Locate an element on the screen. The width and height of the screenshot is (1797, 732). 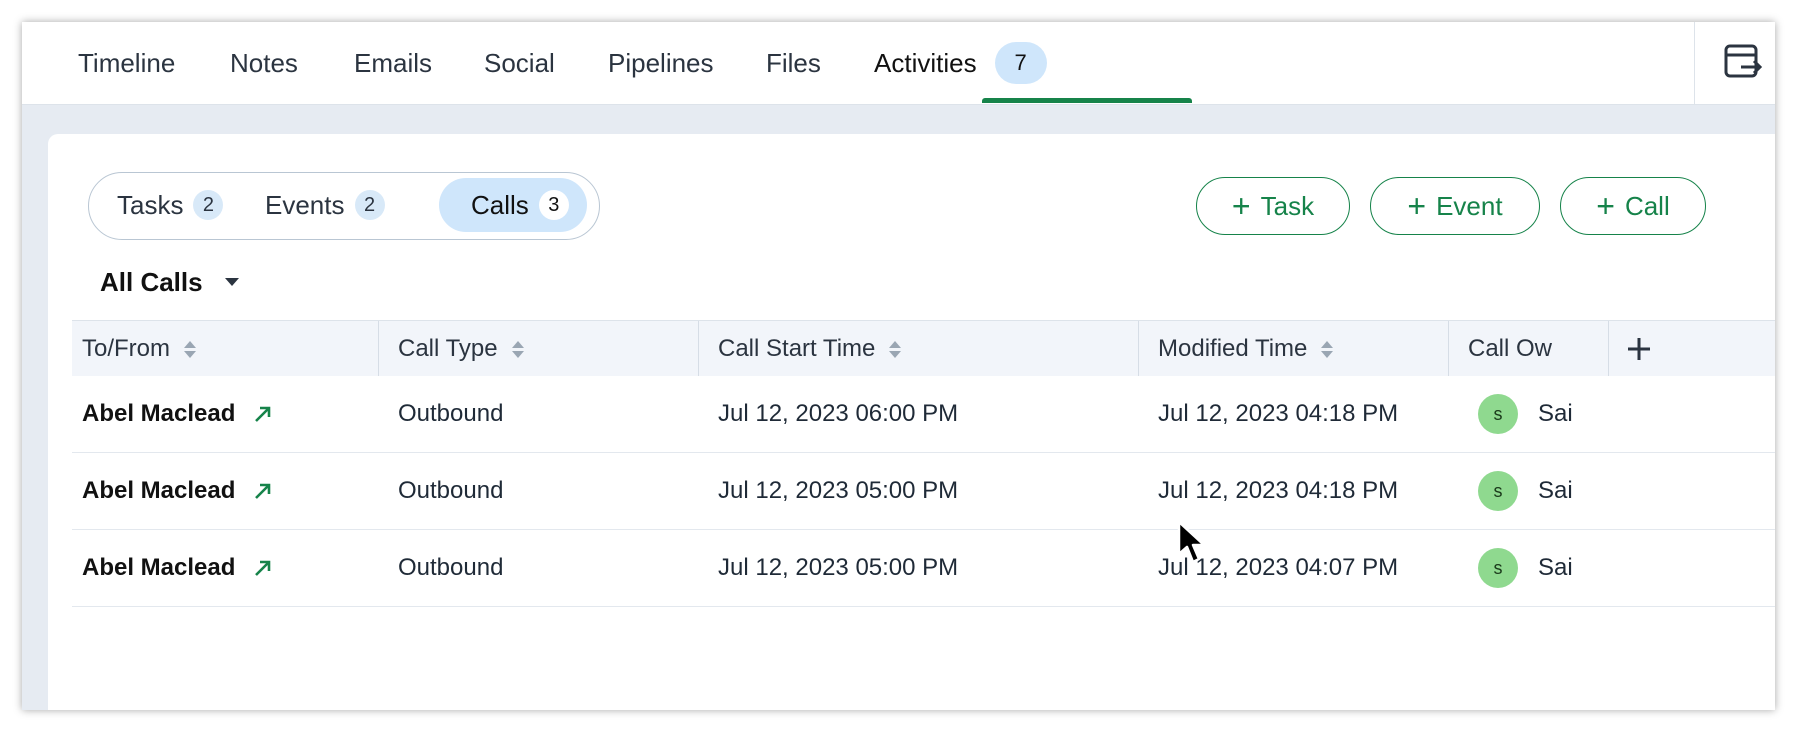
segment-calls: Calls 3 is located at coordinates (513, 205).